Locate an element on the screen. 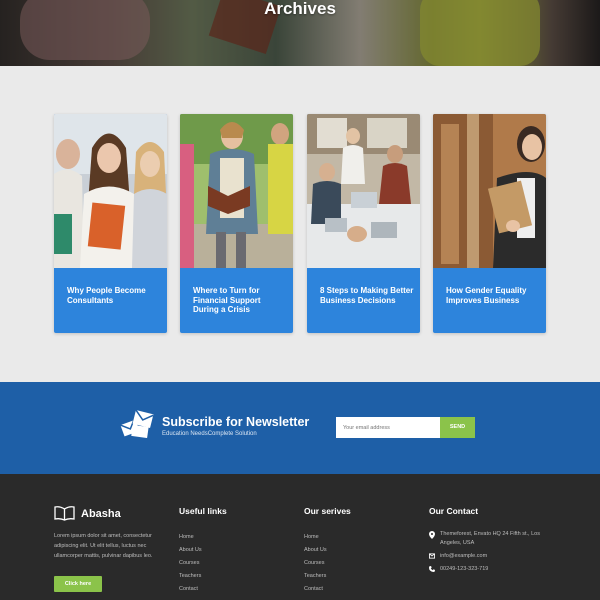  footer-link-courses: Courses is located at coordinates (190, 563).